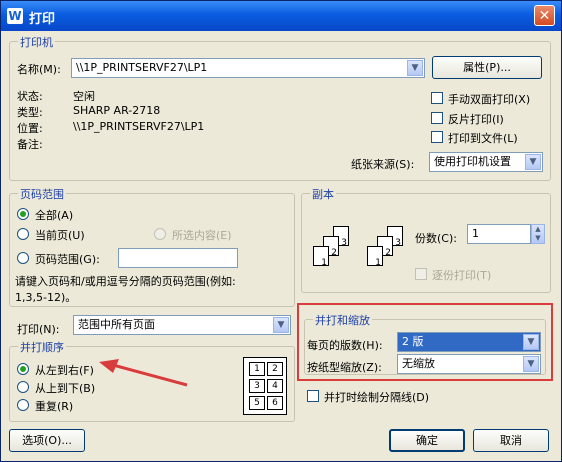 This screenshot has height=462, width=562. Describe the element at coordinates (483, 138) in the screenshot. I see `print-to-file-label: 打印到文件(L)` at that location.